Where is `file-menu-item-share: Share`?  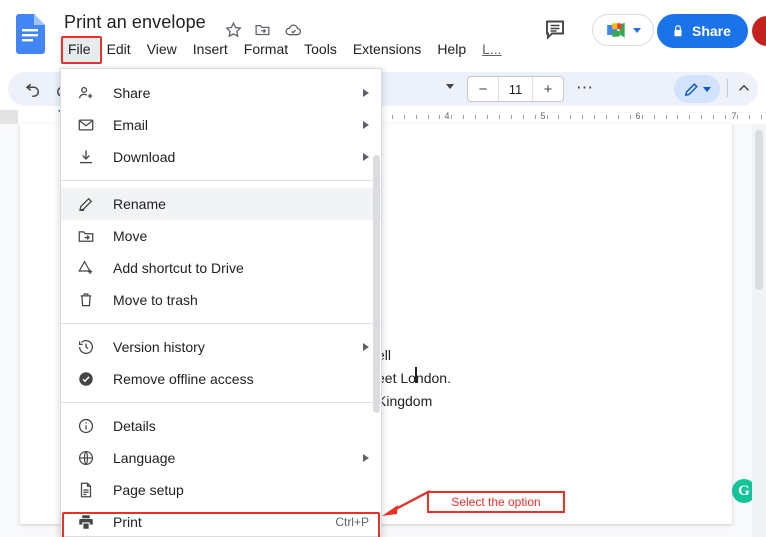 file-menu-item-share: Share is located at coordinates (221, 93).